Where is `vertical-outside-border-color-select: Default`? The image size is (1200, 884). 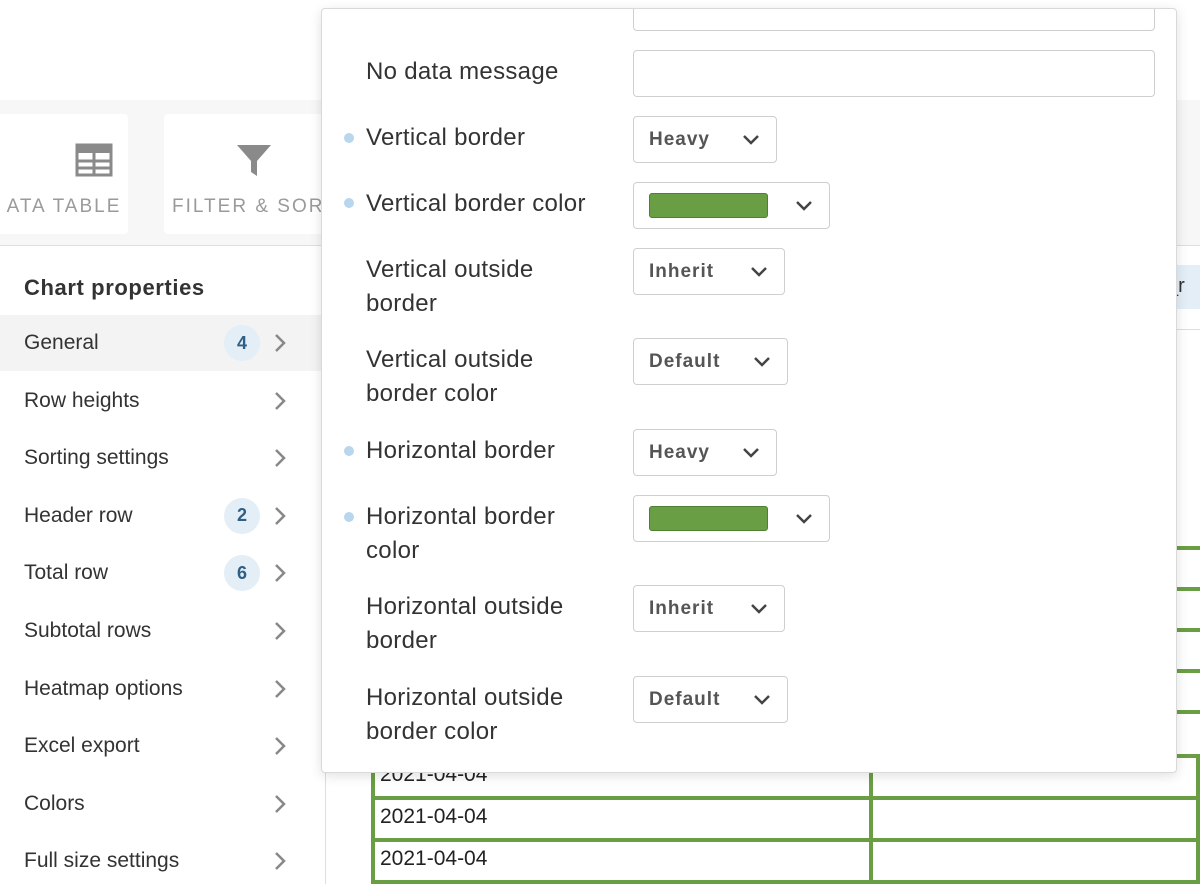
vertical-outside-border-color-select: Default is located at coordinates (710, 361).